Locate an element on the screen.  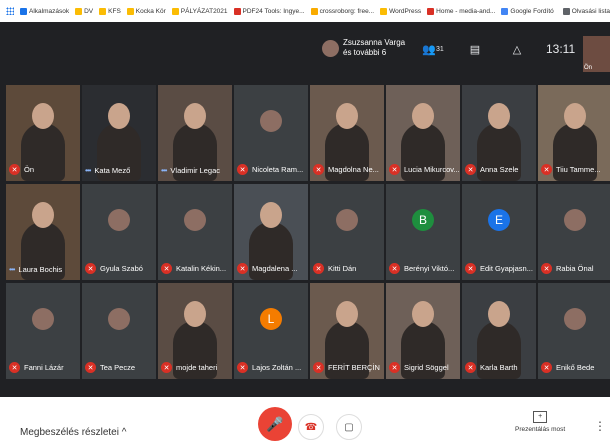
bookmark-label: Kocka Kör is located at coordinates (150, 11).